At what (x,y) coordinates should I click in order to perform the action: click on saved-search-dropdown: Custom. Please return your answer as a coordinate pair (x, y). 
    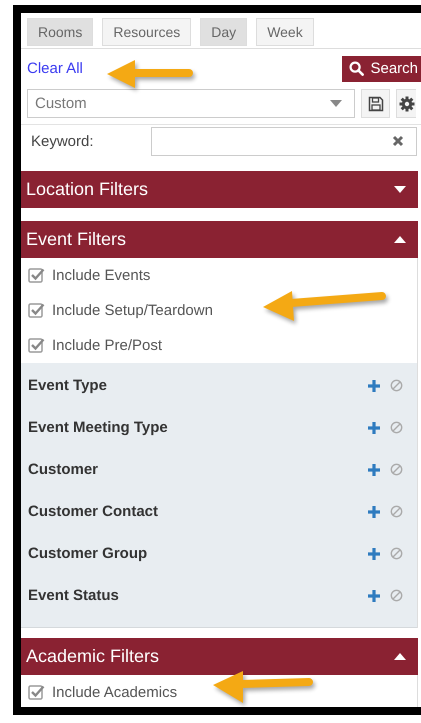
    Looking at the image, I should click on (191, 103).